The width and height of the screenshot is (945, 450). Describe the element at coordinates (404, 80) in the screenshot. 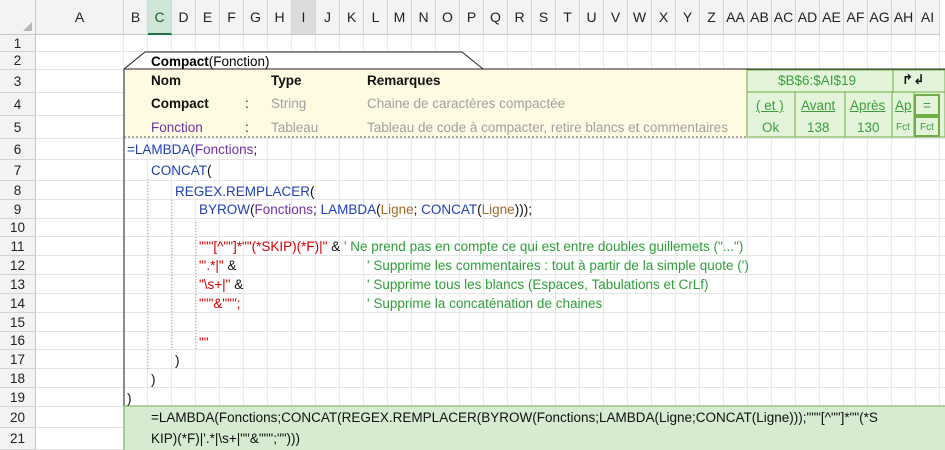

I see `col-remarques-header: Remarques` at that location.